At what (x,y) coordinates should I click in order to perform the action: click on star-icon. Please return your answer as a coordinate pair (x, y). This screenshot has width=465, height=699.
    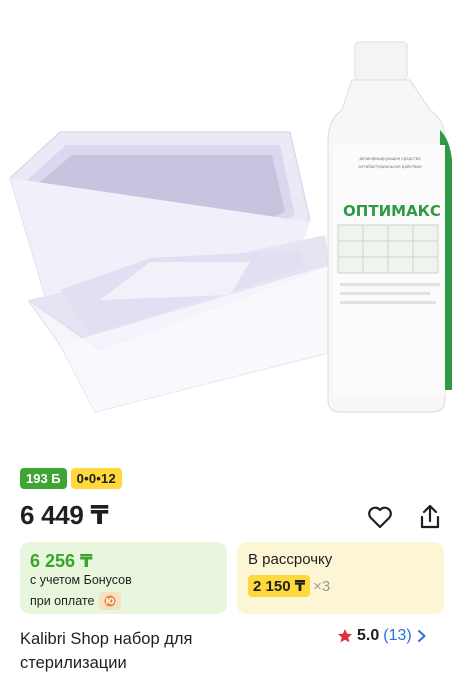
    Looking at the image, I should click on (345, 636).